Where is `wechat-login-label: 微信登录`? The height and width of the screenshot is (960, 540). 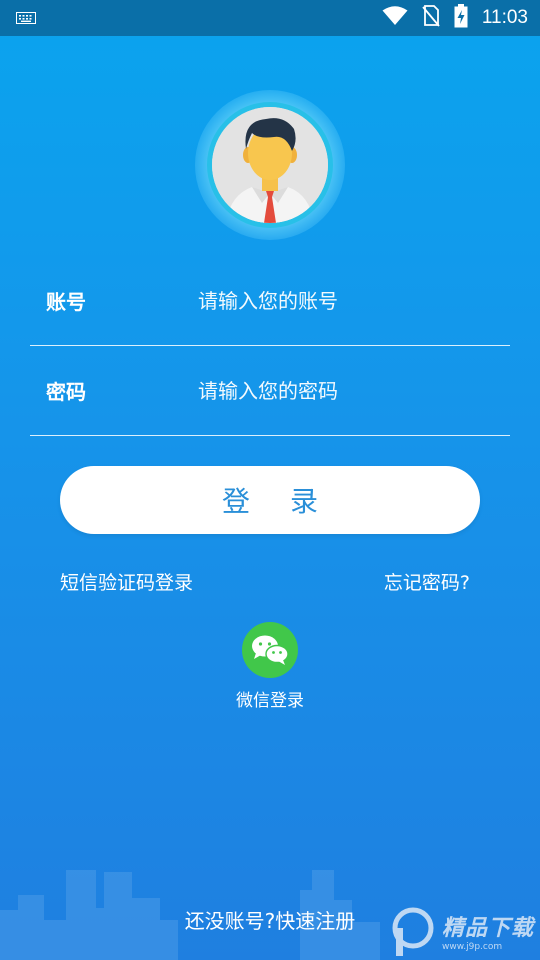
wechat-login-label: 微信登录 is located at coordinates (270, 698).